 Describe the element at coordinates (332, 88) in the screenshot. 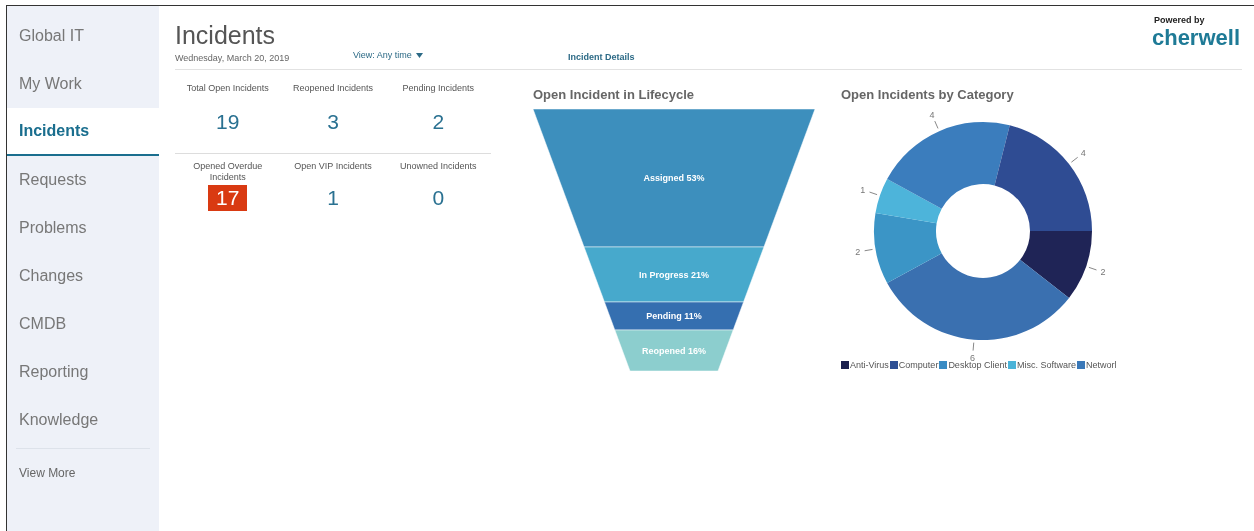

I see `stat-label: Reopened Incidents` at that location.